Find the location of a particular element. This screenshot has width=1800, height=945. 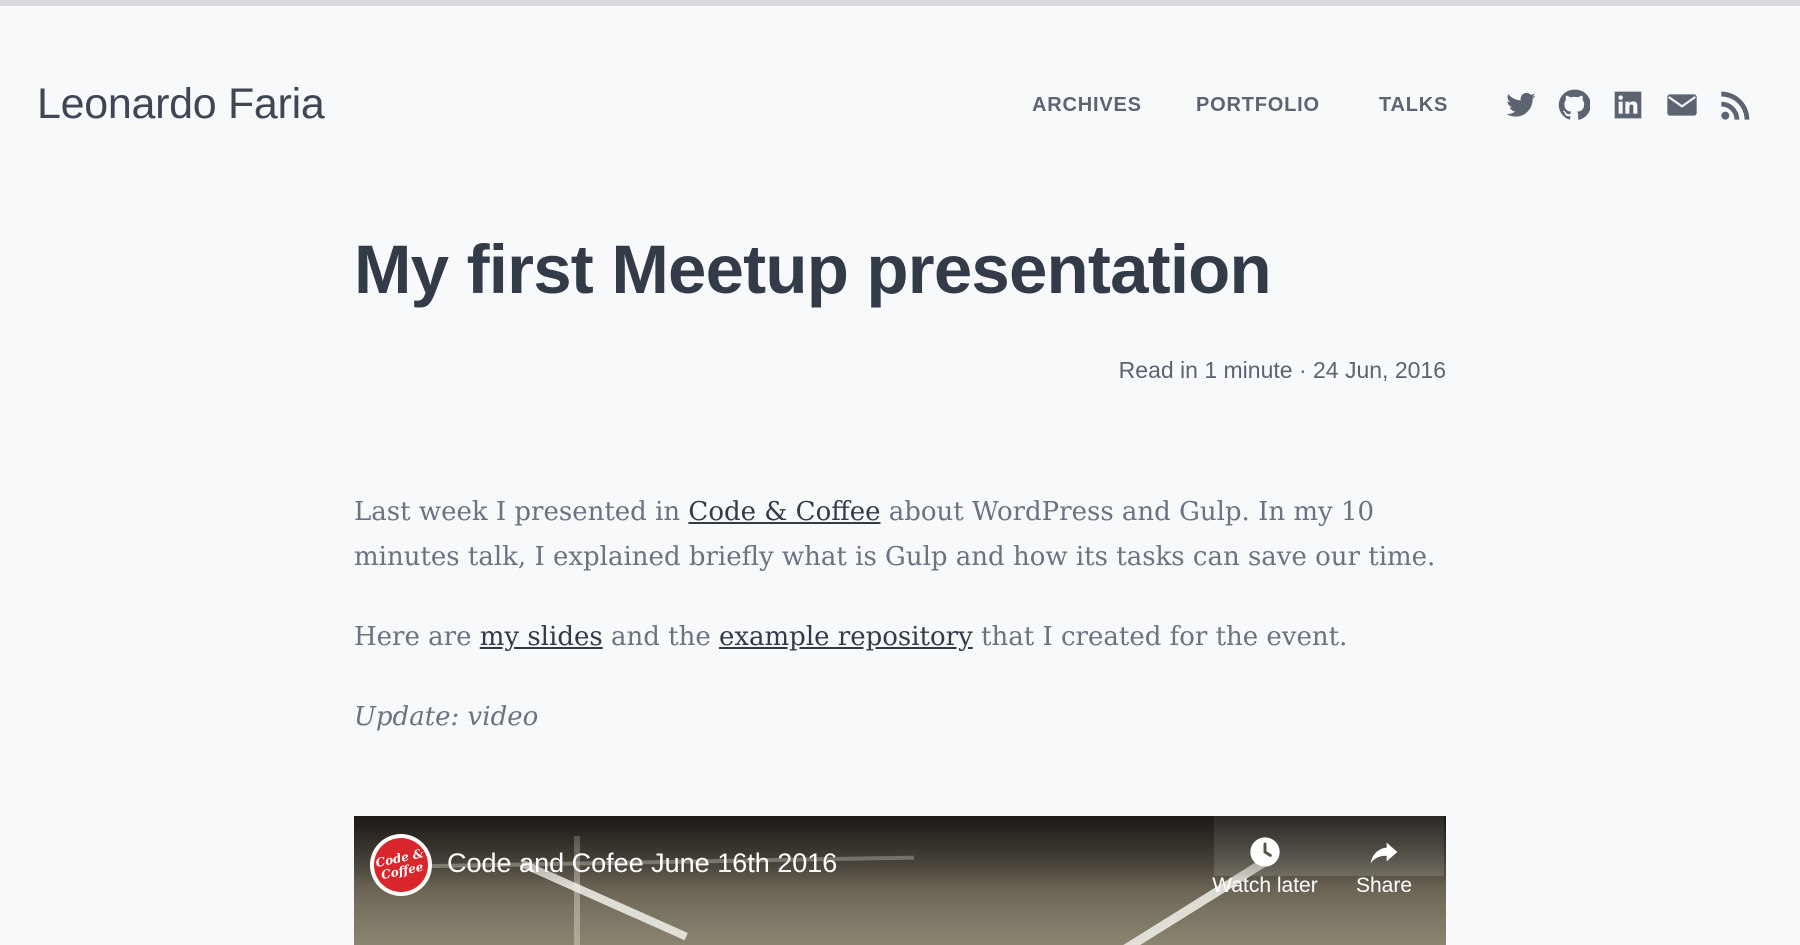

text: and the is located at coordinates (660, 637).